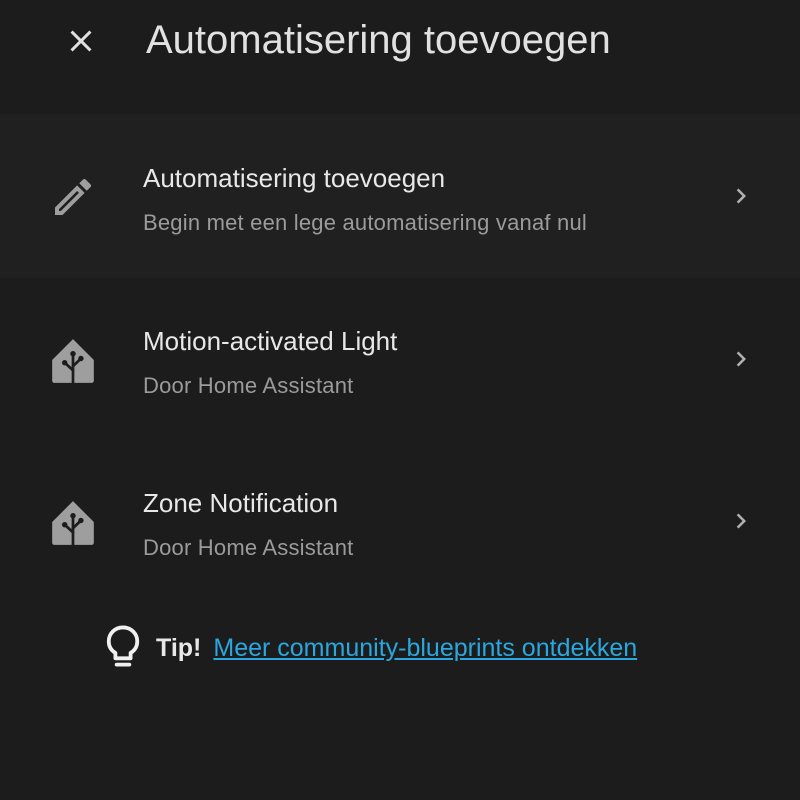 The width and height of the screenshot is (800, 800). Describe the element at coordinates (294, 178) in the screenshot. I see `item-title: Automatisering toevoegen` at that location.